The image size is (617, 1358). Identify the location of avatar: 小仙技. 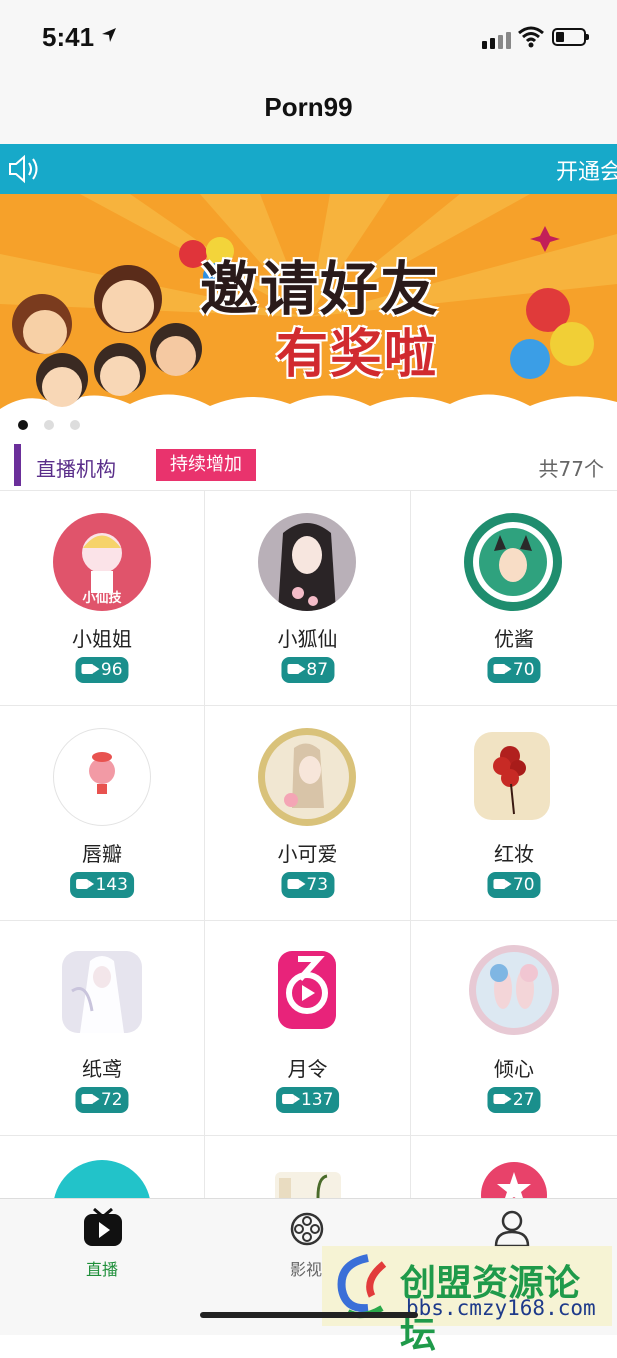
(102, 562).